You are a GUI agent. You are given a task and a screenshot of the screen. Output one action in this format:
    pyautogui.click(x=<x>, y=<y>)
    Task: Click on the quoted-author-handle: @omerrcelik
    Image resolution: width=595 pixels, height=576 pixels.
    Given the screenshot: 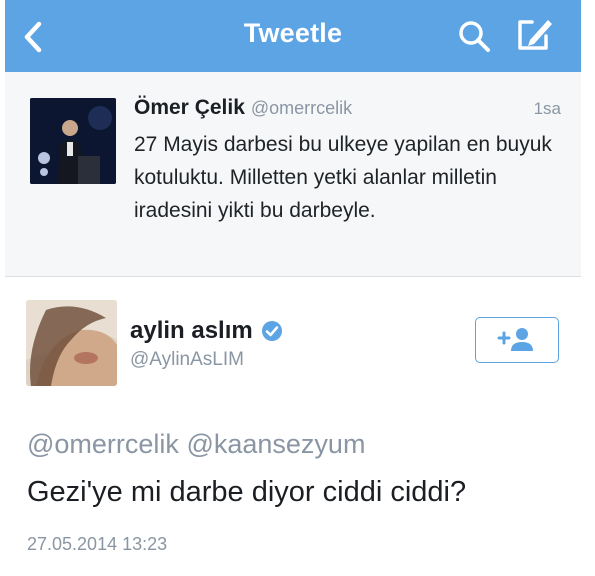 What is the action you would take?
    pyautogui.click(x=301, y=108)
    